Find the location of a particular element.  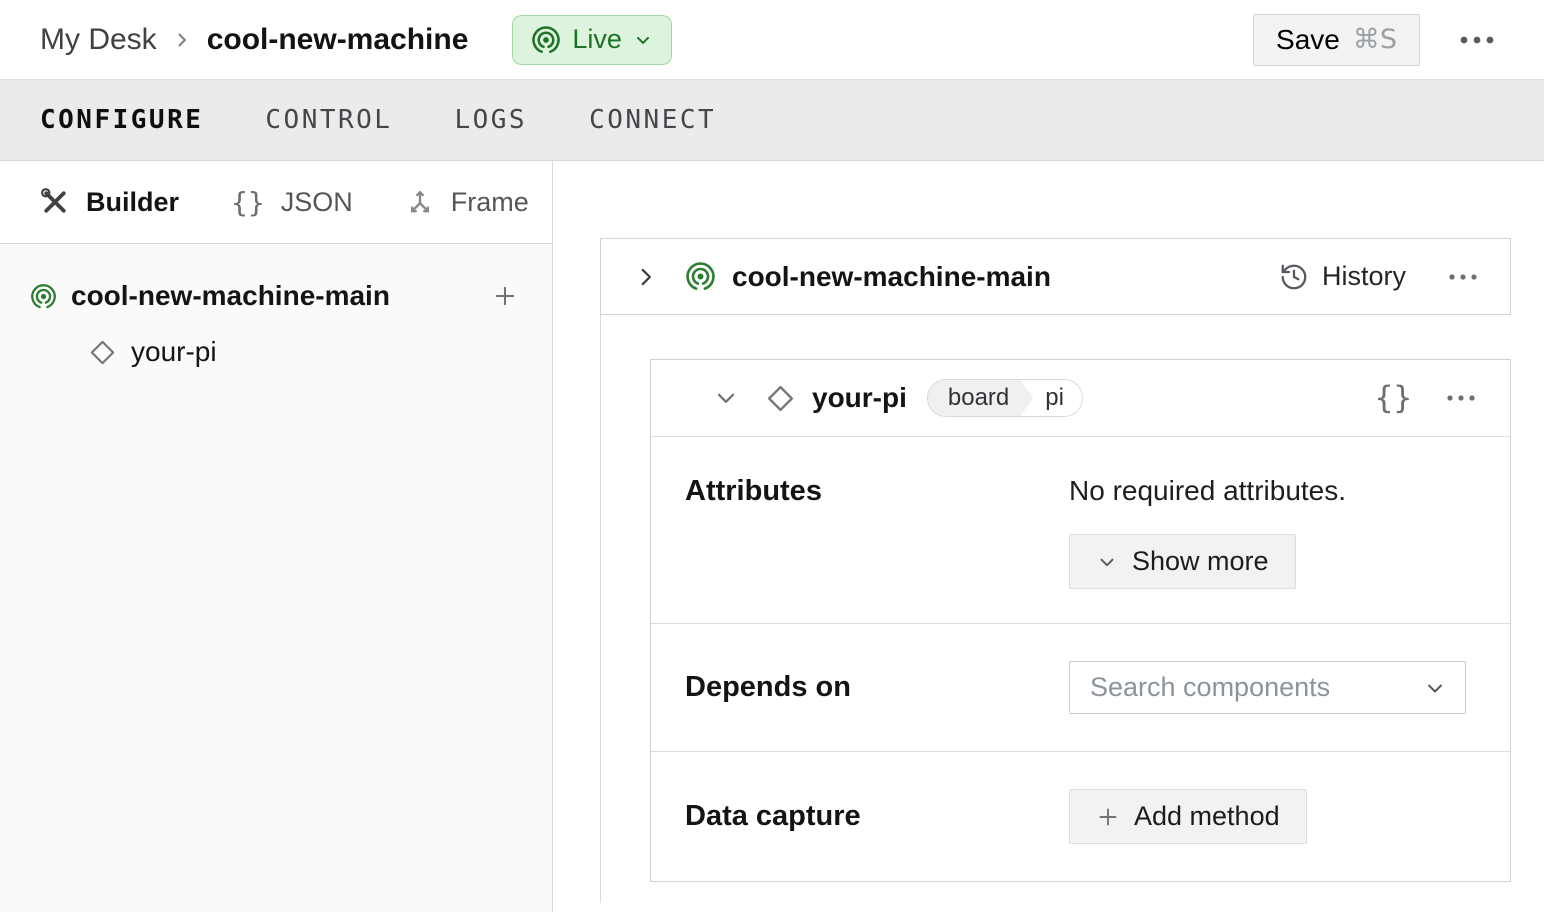

status-badge-label: Live is located at coordinates (597, 39).